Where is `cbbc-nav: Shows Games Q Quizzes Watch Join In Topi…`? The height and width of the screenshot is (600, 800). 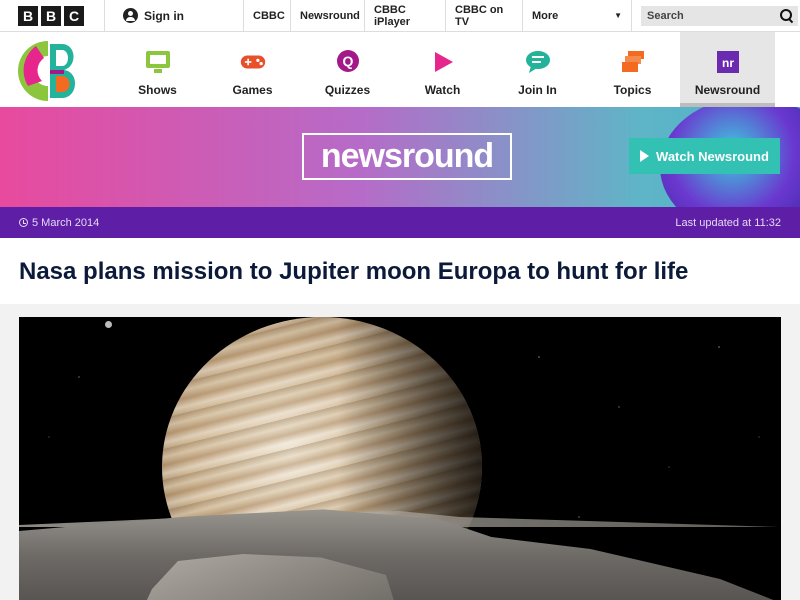 cbbc-nav: Shows Games Q Quizzes Watch Join In Topi… is located at coordinates (400, 69).